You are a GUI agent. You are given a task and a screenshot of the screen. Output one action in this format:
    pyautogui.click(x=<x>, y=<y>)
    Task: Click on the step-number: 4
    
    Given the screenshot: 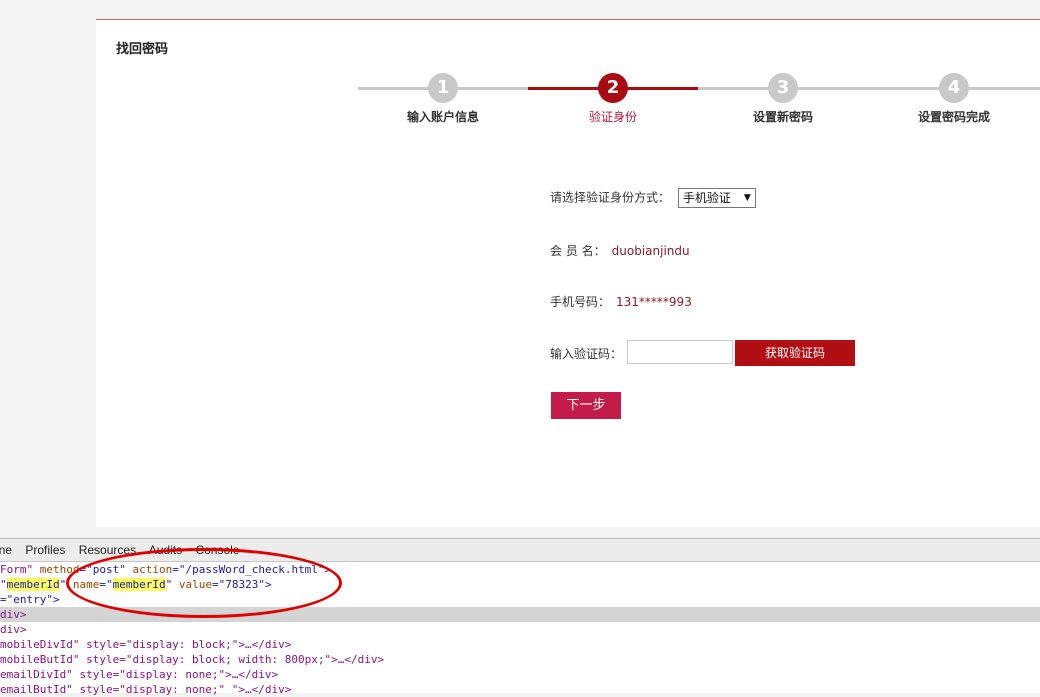 What is the action you would take?
    pyautogui.click(x=954, y=88)
    